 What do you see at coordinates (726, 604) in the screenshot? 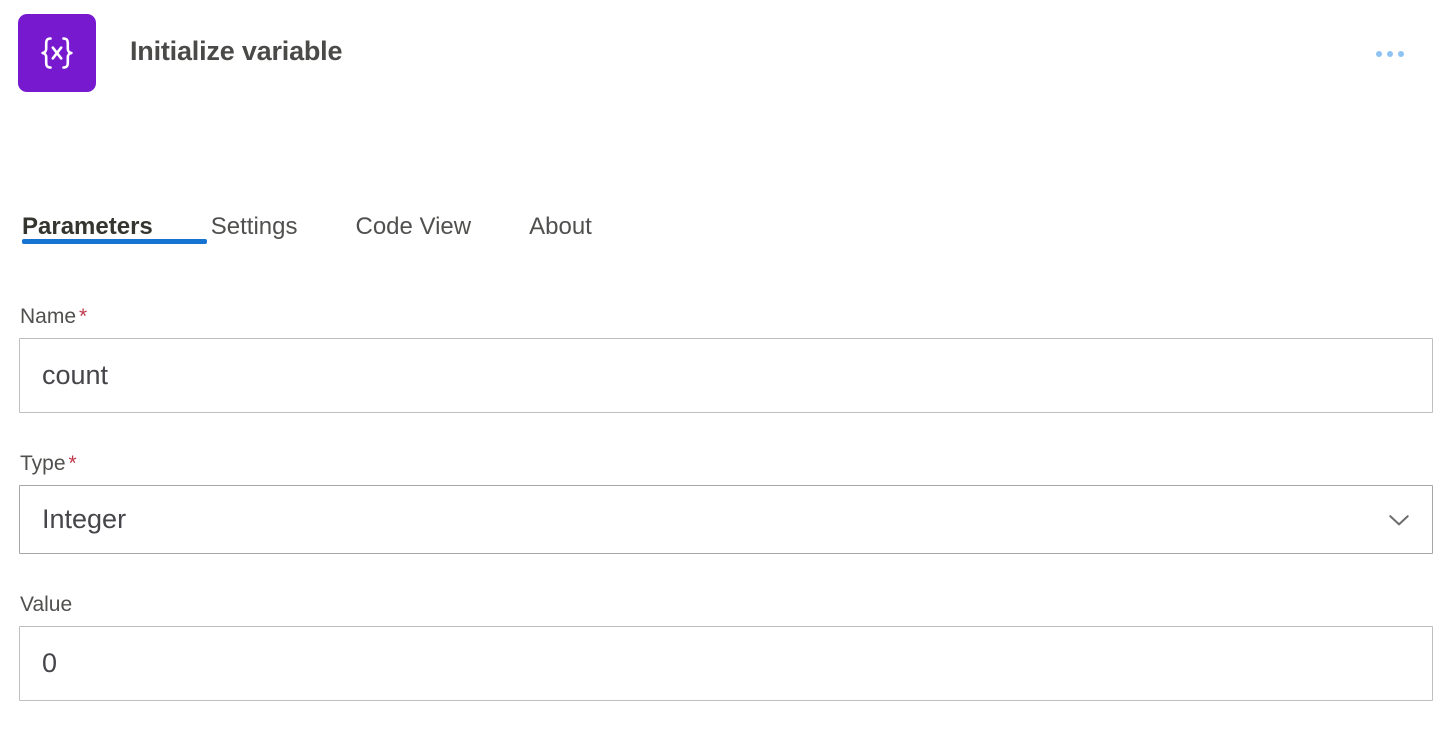
I see `value-label: Value` at bounding box center [726, 604].